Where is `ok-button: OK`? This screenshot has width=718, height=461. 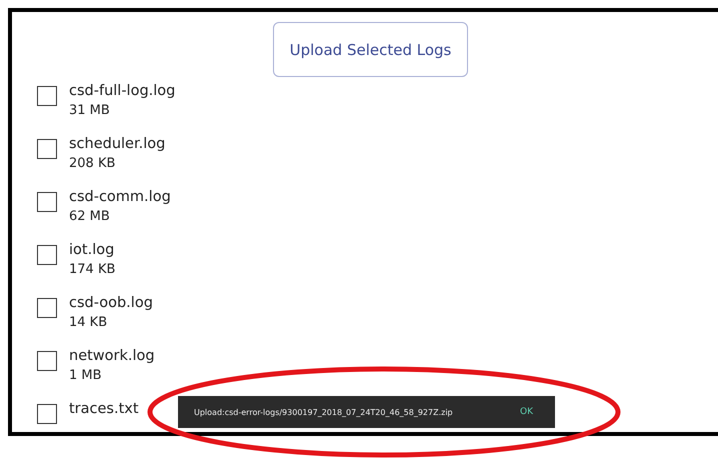
ok-button: OK is located at coordinates (526, 412).